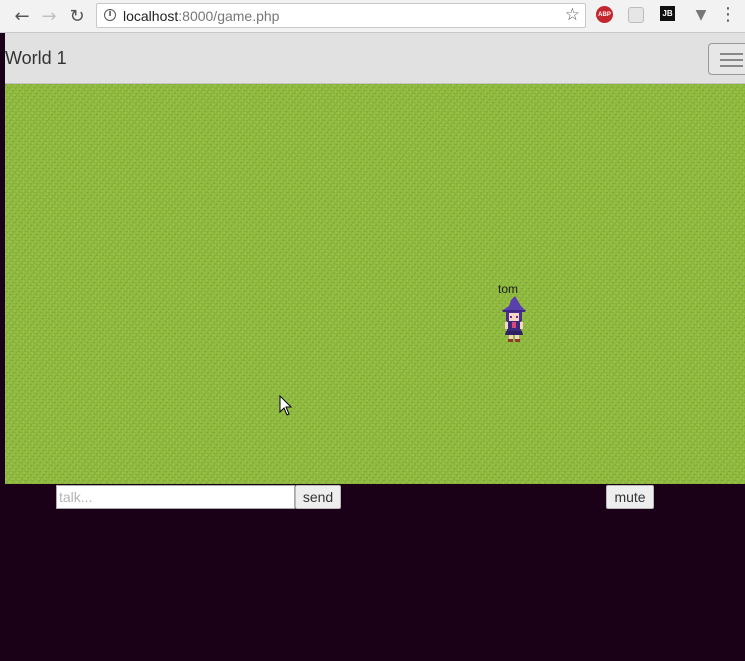 The image size is (745, 661). Describe the element at coordinates (572, 15) in the screenshot. I see `bookmark-star-icon: ☆` at that location.